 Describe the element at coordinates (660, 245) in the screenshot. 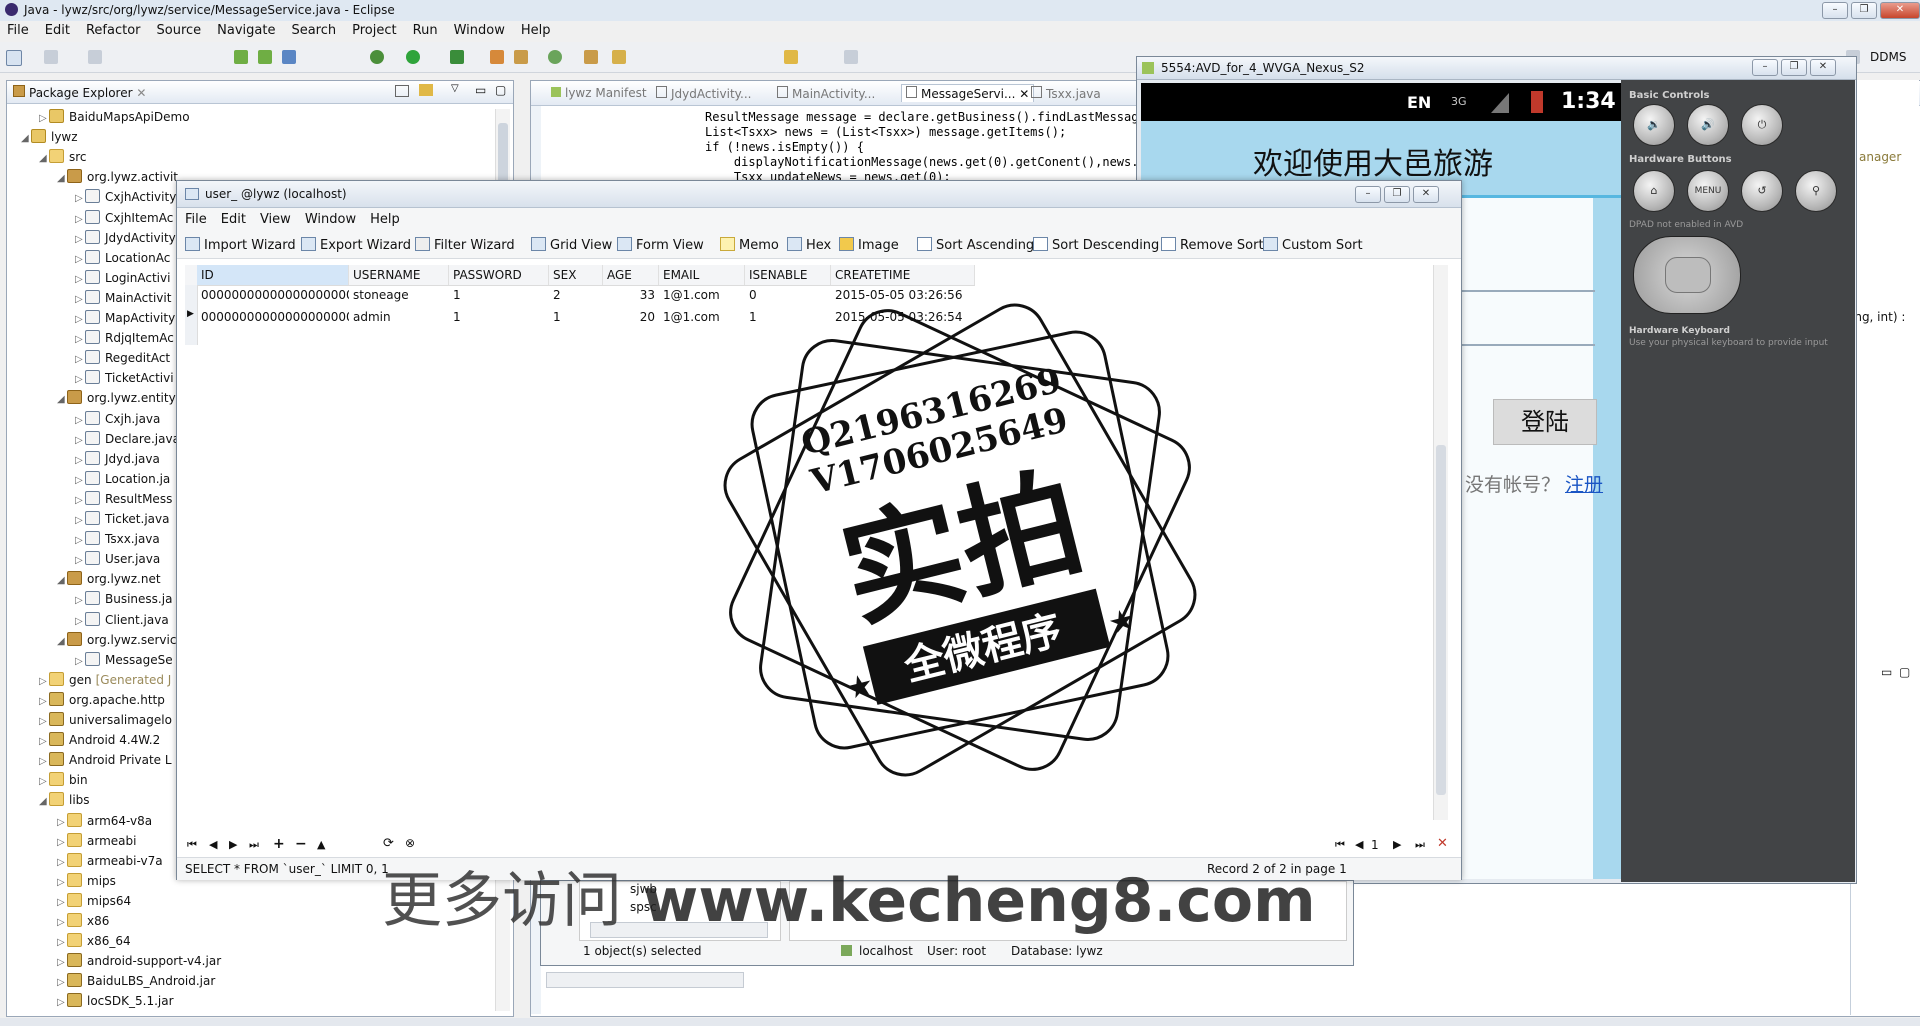

I see `form-view-button: Form View` at that location.